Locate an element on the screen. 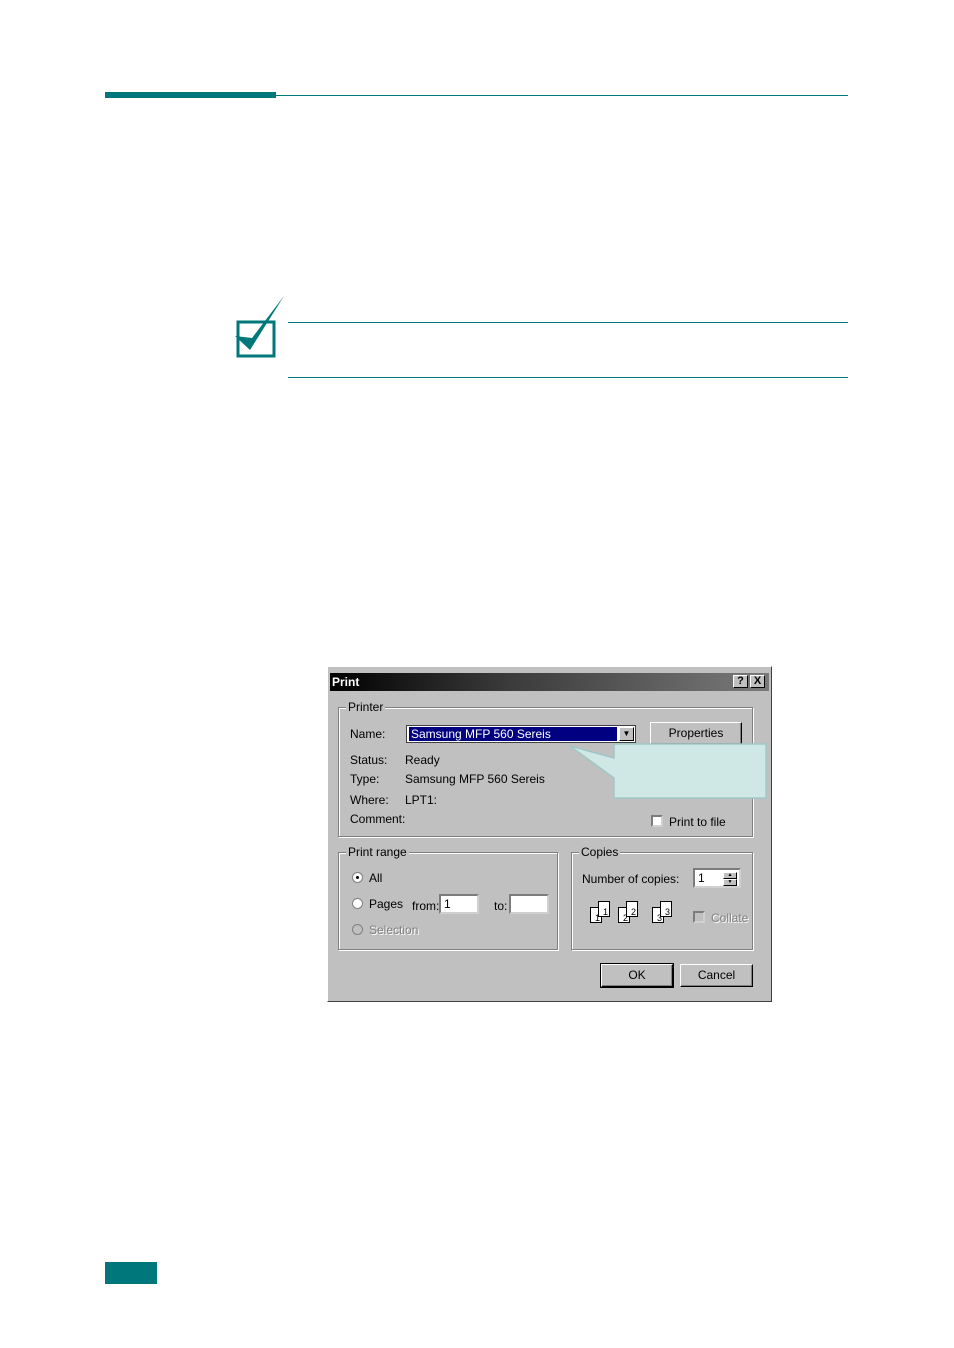 This screenshot has height=1348, width=954. from-field: 1 is located at coordinates (459, 904).